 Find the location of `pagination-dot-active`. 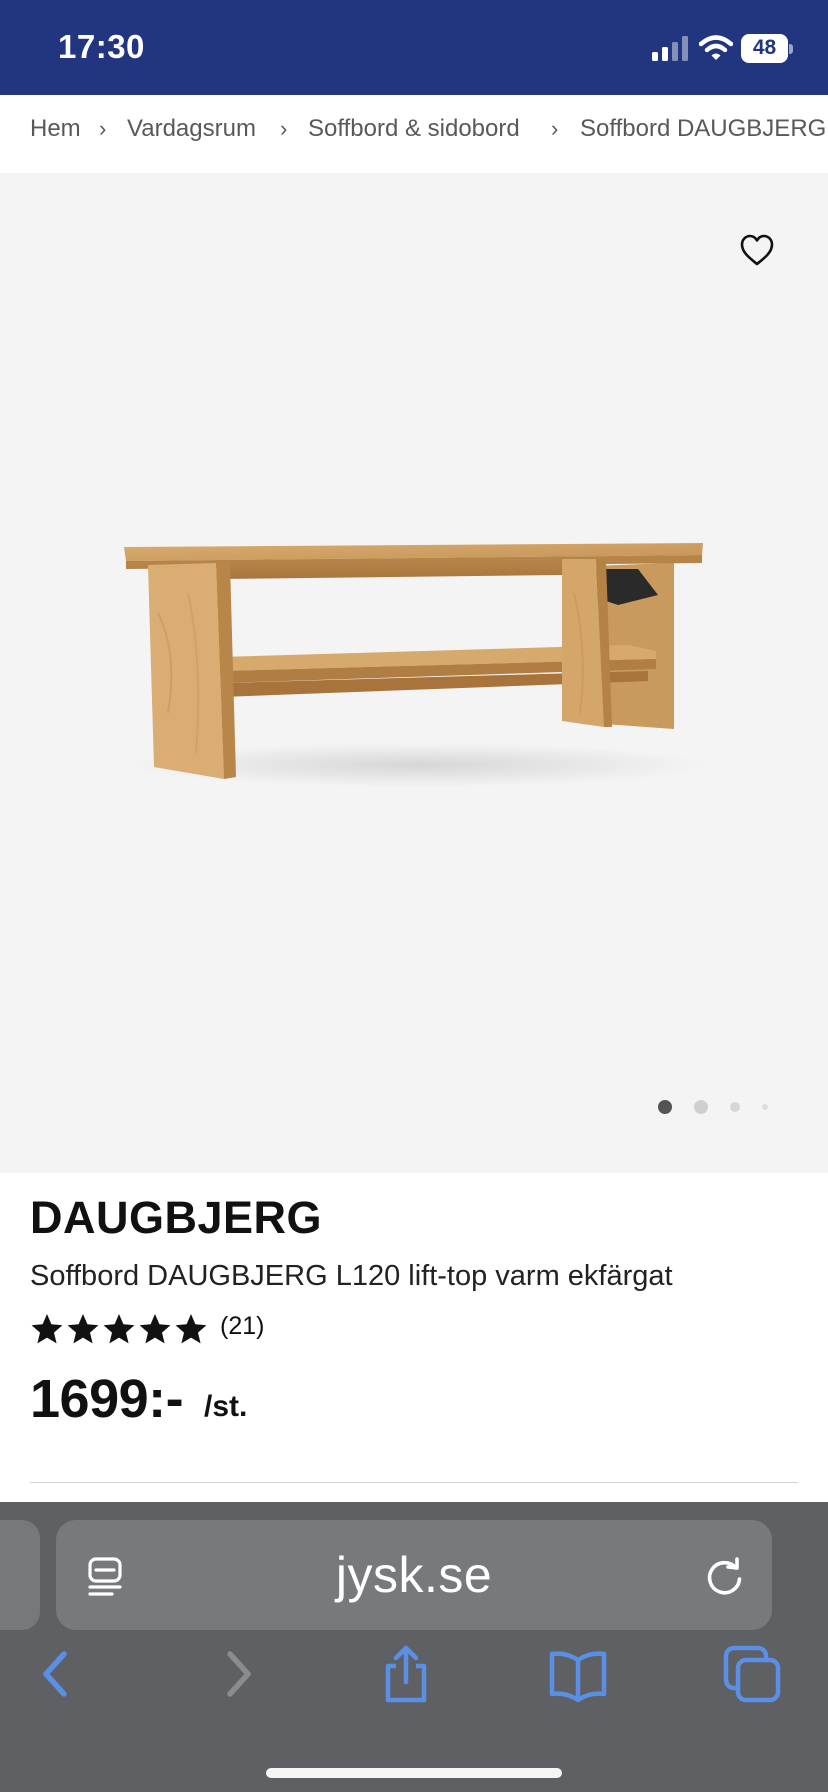

pagination-dot-active is located at coordinates (665, 1107).